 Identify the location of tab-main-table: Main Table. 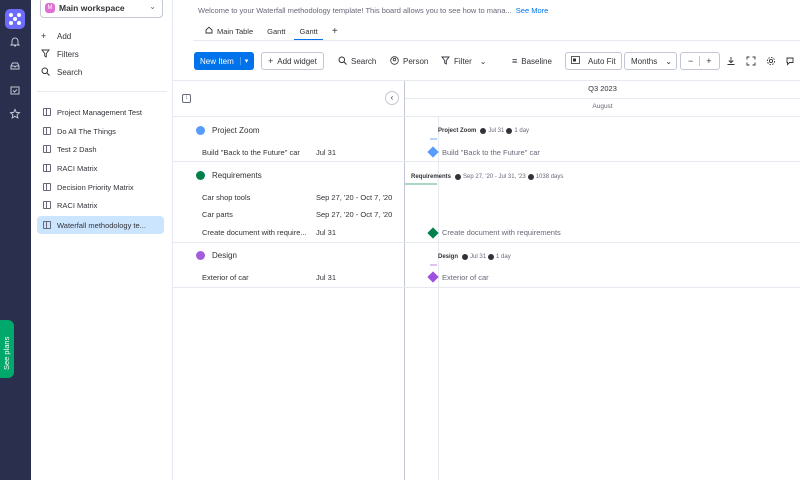
(229, 31).